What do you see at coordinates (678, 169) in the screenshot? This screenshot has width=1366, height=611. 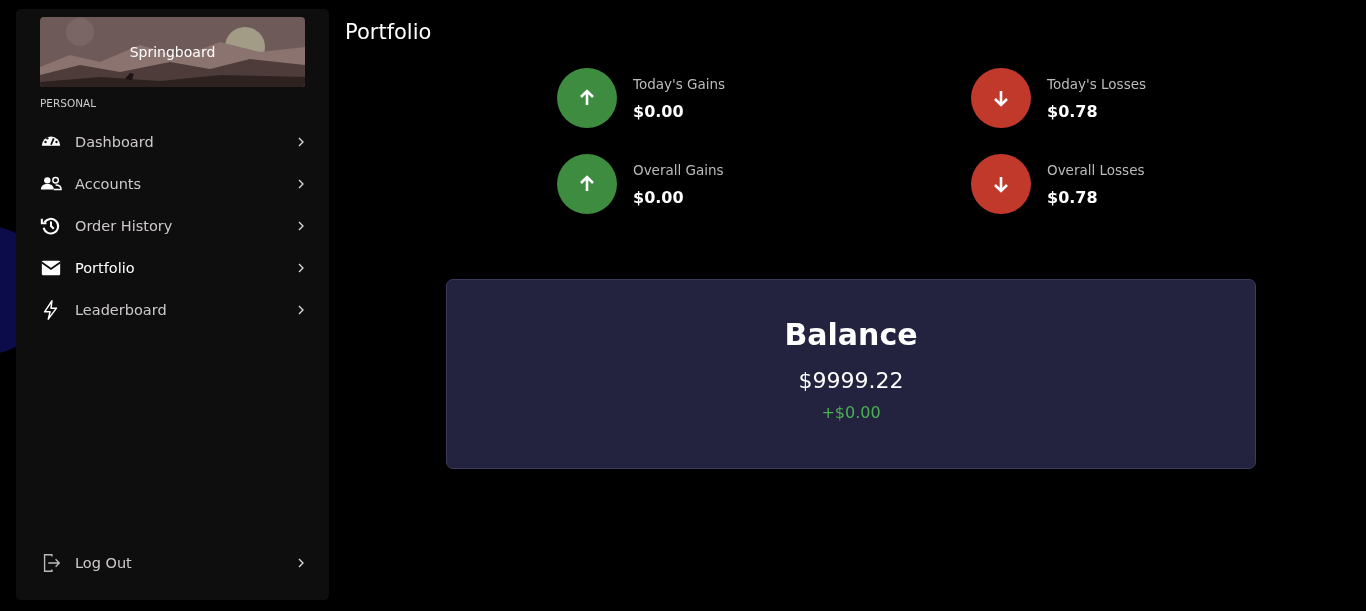 I see `stat-label: Overall Gains` at bounding box center [678, 169].